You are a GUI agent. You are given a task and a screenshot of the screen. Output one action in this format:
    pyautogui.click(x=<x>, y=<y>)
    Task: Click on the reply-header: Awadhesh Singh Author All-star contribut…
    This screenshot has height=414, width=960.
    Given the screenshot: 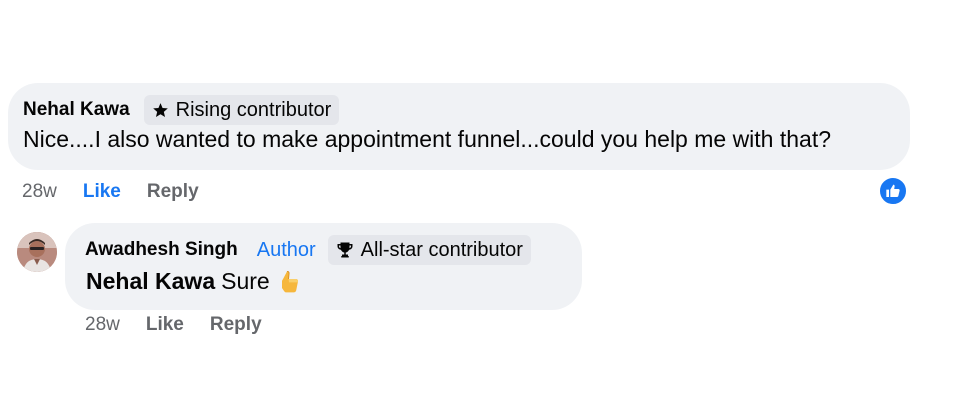 What is the action you would take?
    pyautogui.click(x=308, y=250)
    